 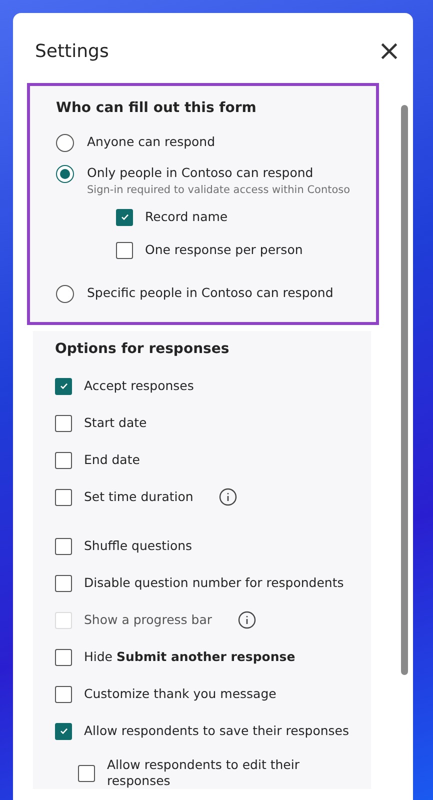 I want to click on option-label: Customize thank you message, so click(x=180, y=694).